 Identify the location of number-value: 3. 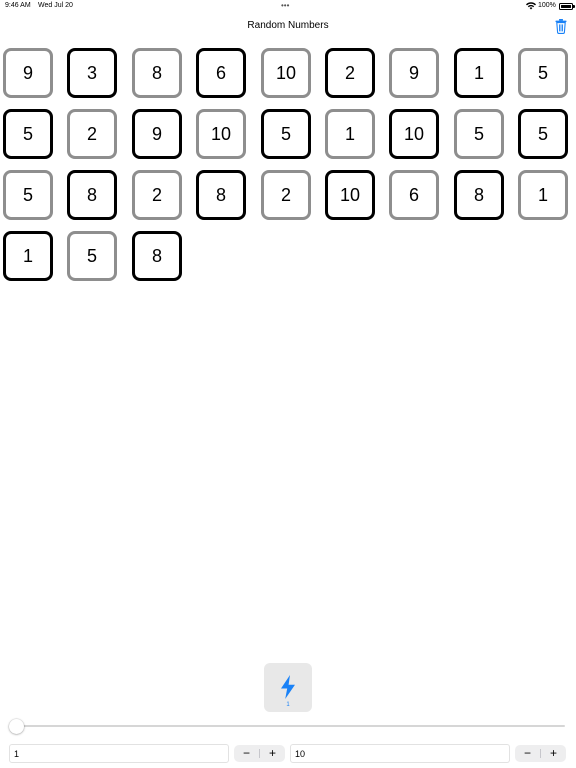
(91, 72).